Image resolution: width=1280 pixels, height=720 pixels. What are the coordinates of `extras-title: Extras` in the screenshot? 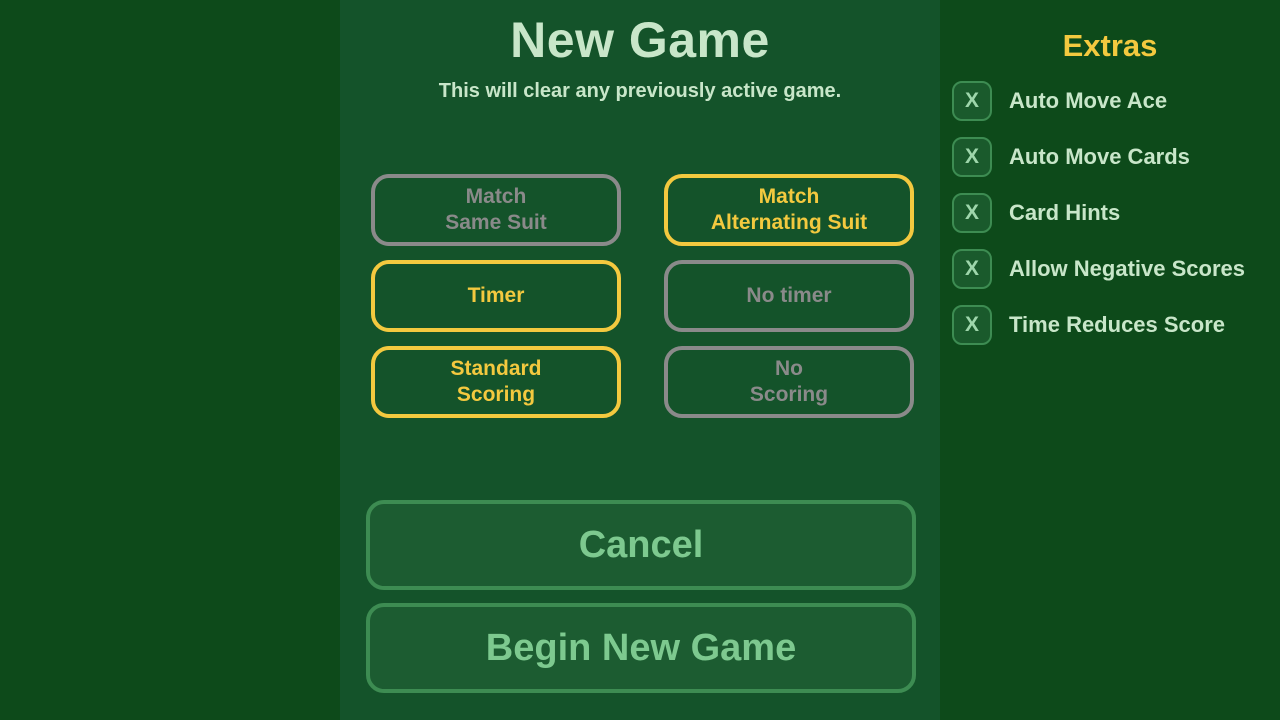 It's located at (1110, 45).